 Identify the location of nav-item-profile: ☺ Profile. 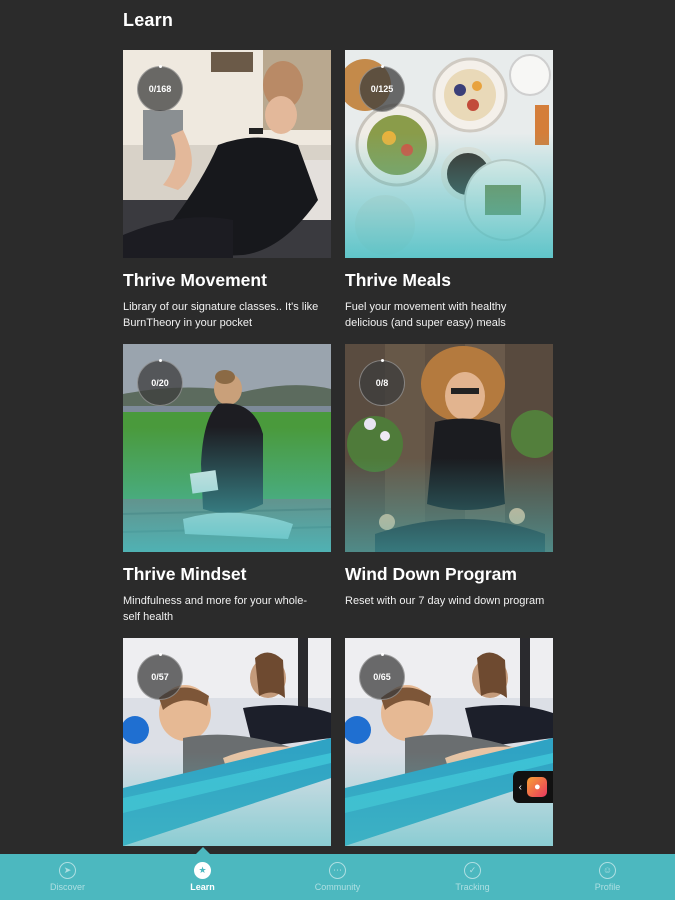
(607, 877).